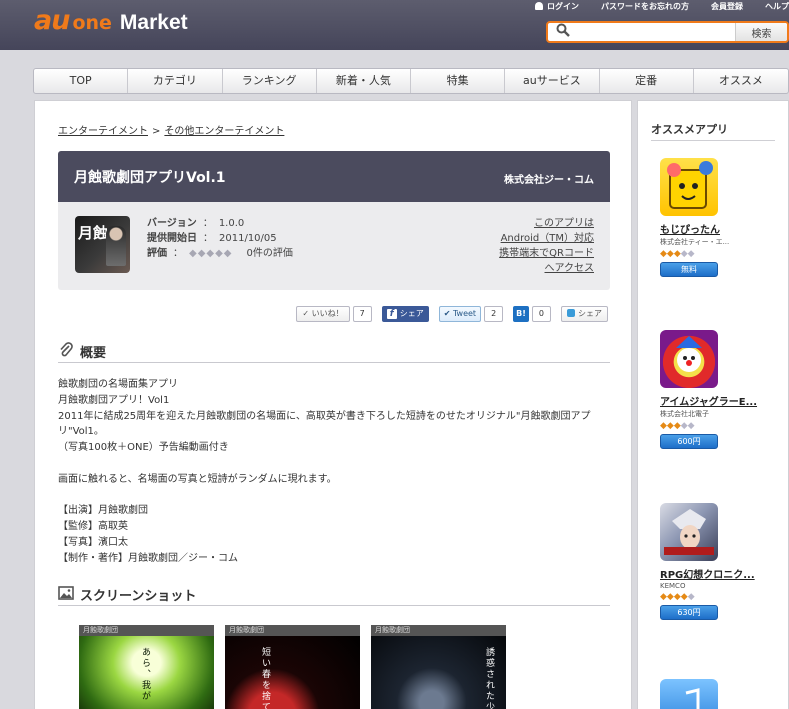 This screenshot has width=789, height=709. Describe the element at coordinates (102, 244) in the screenshot. I see `app-icon: 月蝕` at that location.